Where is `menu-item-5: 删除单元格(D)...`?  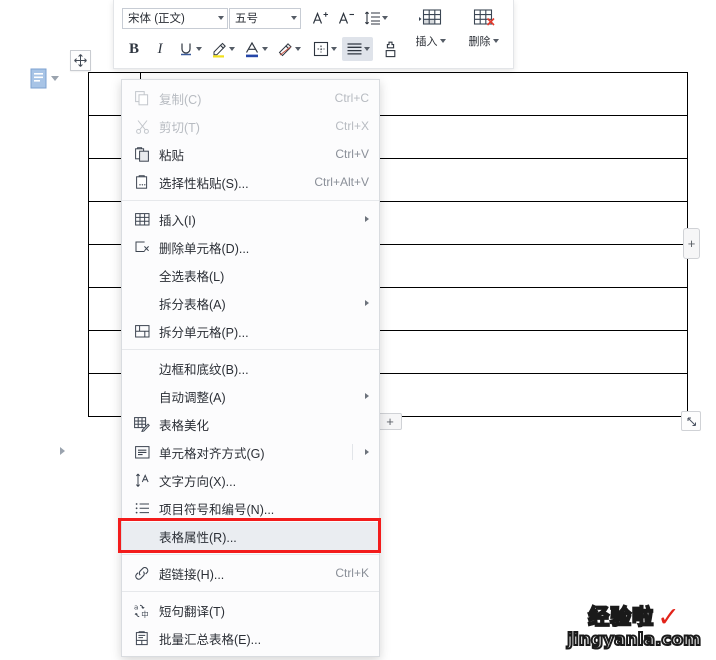 menu-item-5: 删除单元格(D)... is located at coordinates (250, 247).